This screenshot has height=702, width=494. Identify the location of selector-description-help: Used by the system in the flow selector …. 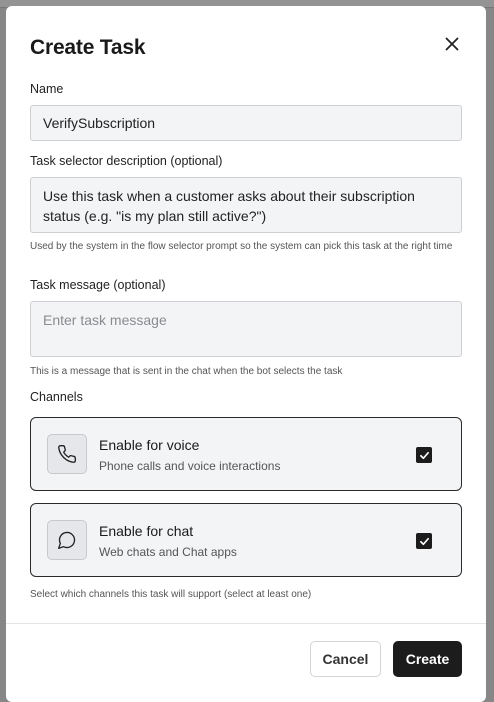
(241, 246).